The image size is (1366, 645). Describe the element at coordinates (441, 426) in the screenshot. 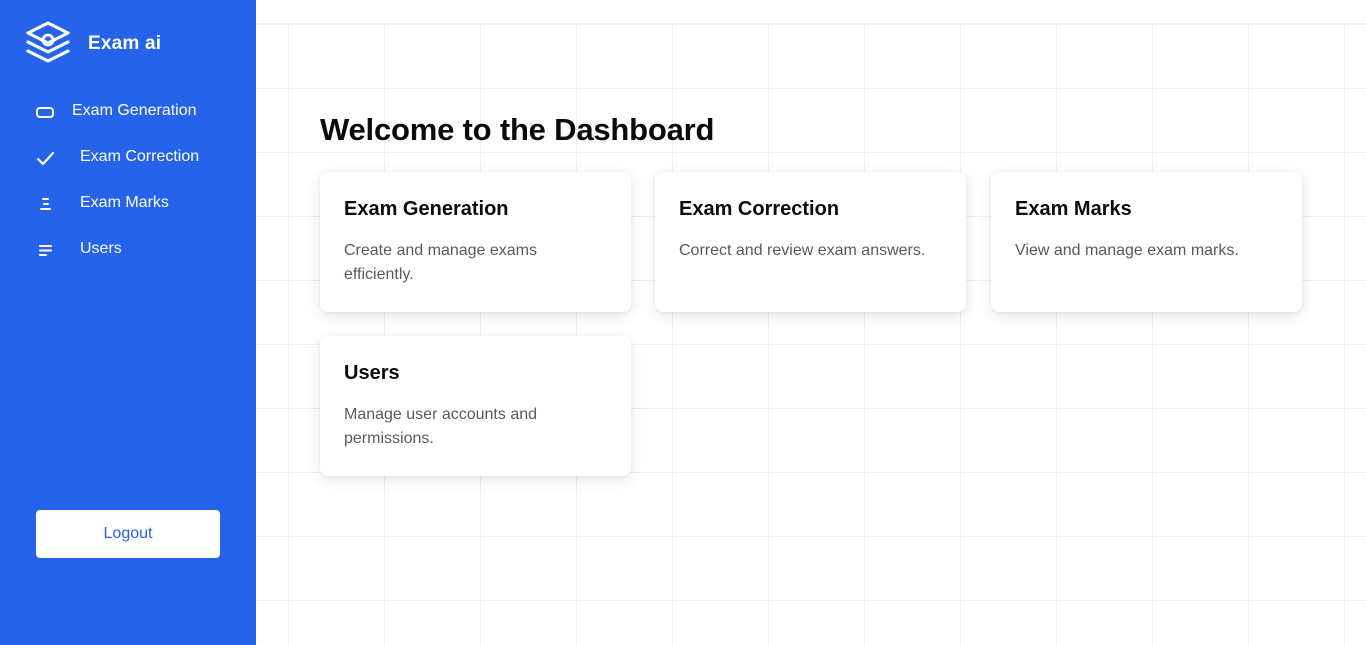

I see `card-description: Manage user accounts and permissions.` at that location.